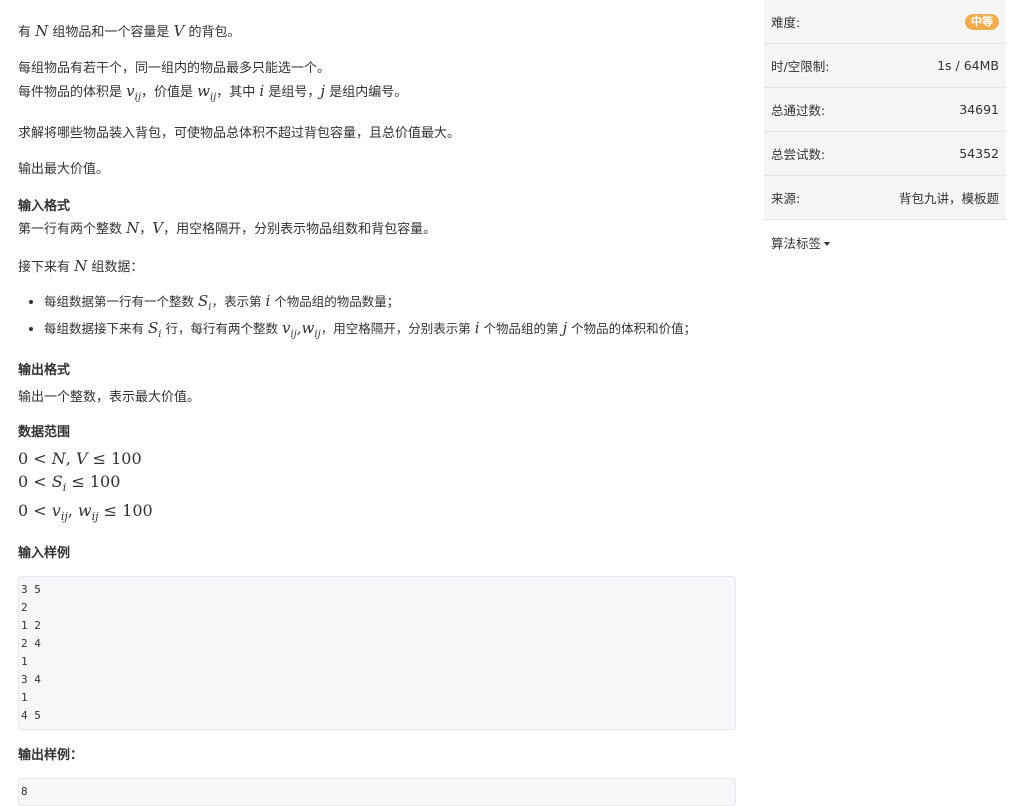 Image resolution: width=1020 pixels, height=806 pixels. I want to click on objective-line: 求解将哪些物品装入背包，可使物品总体积不超过背包容量，且总价值最大。, so click(239, 133).